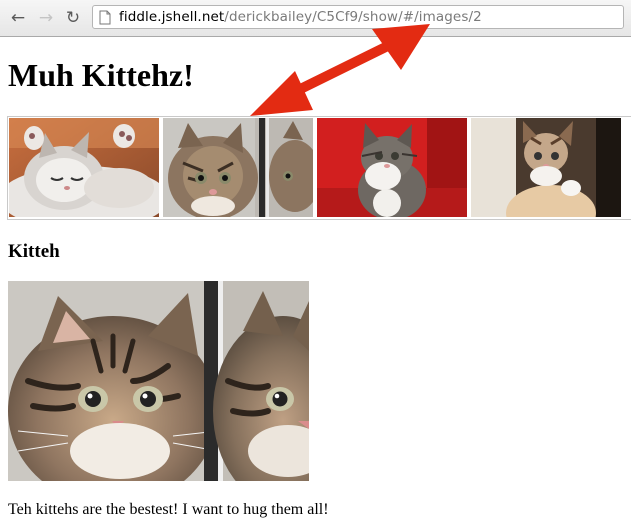 The width and height of the screenshot is (631, 529). Describe the element at coordinates (105, 17) in the screenshot. I see `page-icon` at that location.